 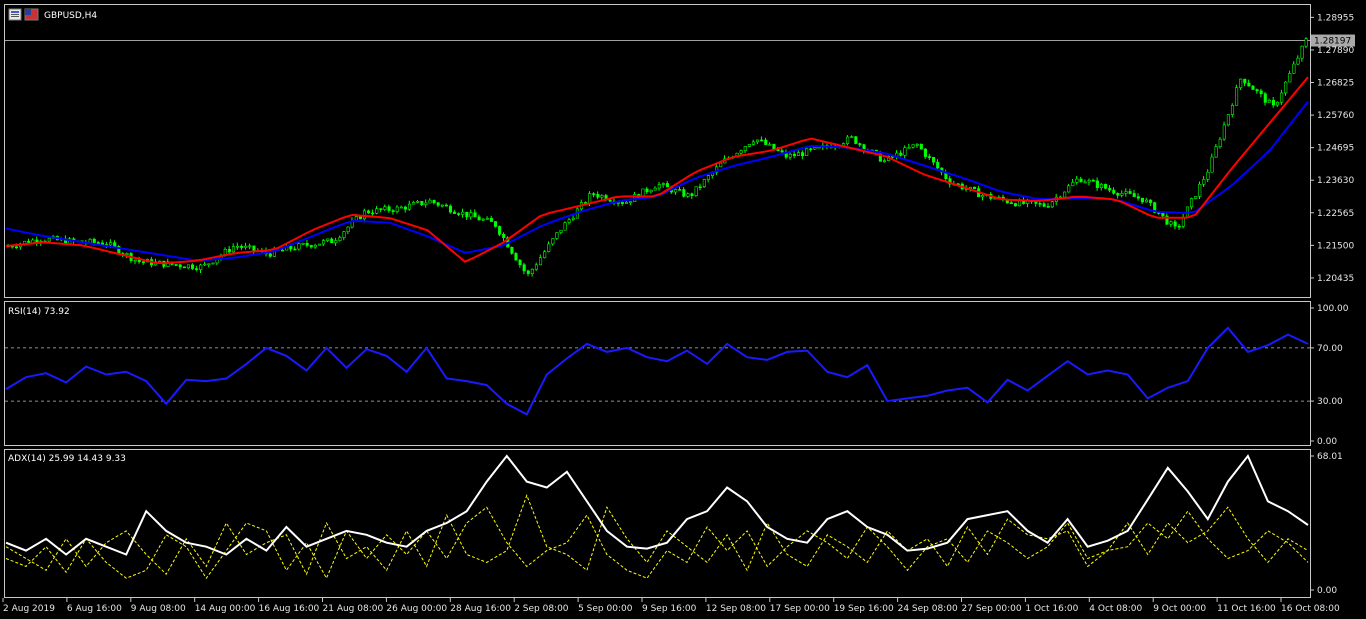 I want to click on rsi-title: RSI(14) 73.92, so click(x=39, y=312).